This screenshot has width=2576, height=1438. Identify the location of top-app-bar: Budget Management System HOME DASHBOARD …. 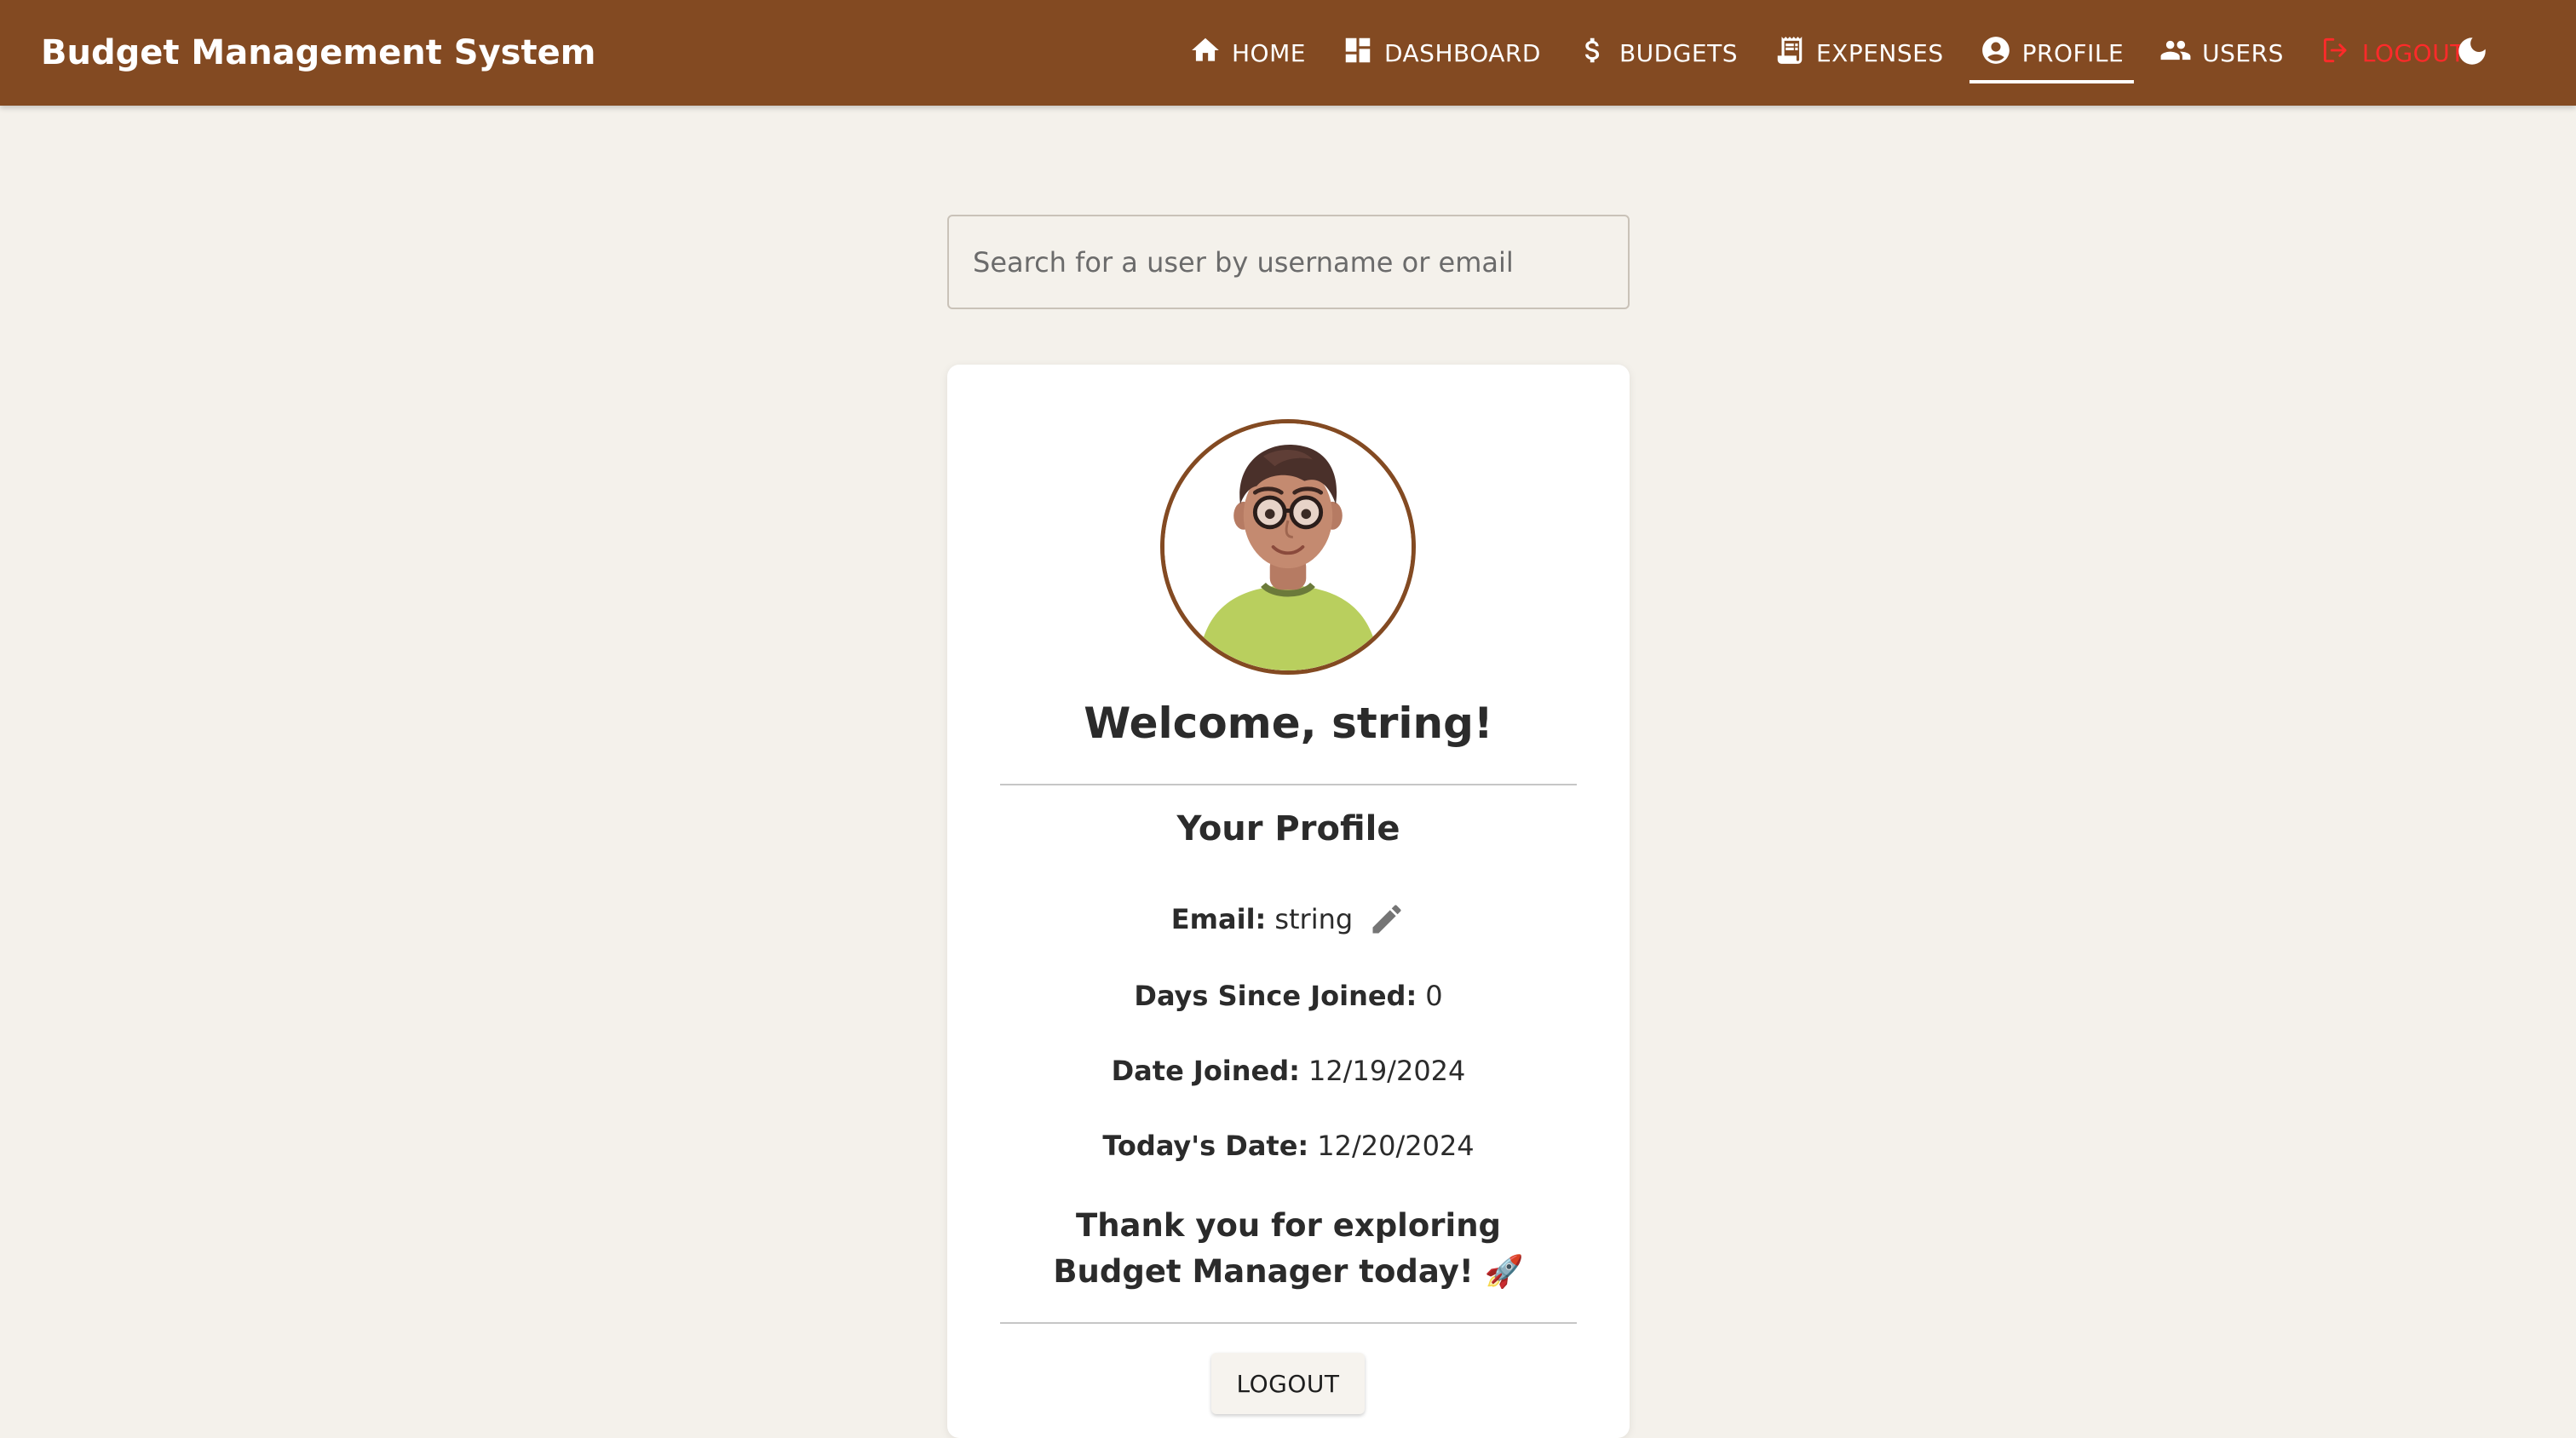
(1288, 53).